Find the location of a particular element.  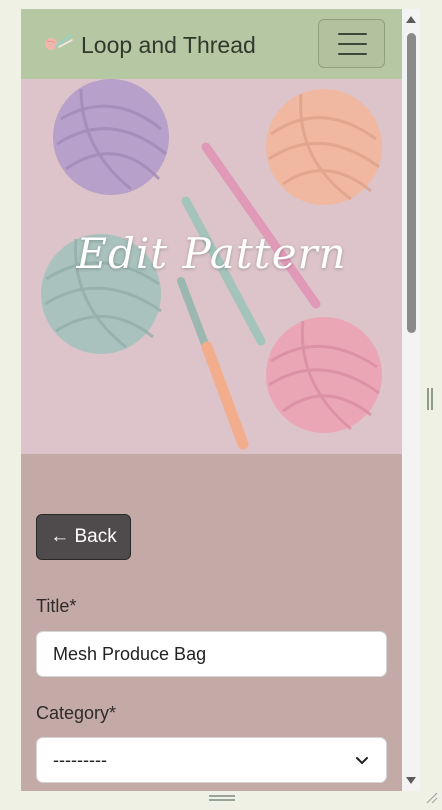

vertical-scrollbar is located at coordinates (411, 400).